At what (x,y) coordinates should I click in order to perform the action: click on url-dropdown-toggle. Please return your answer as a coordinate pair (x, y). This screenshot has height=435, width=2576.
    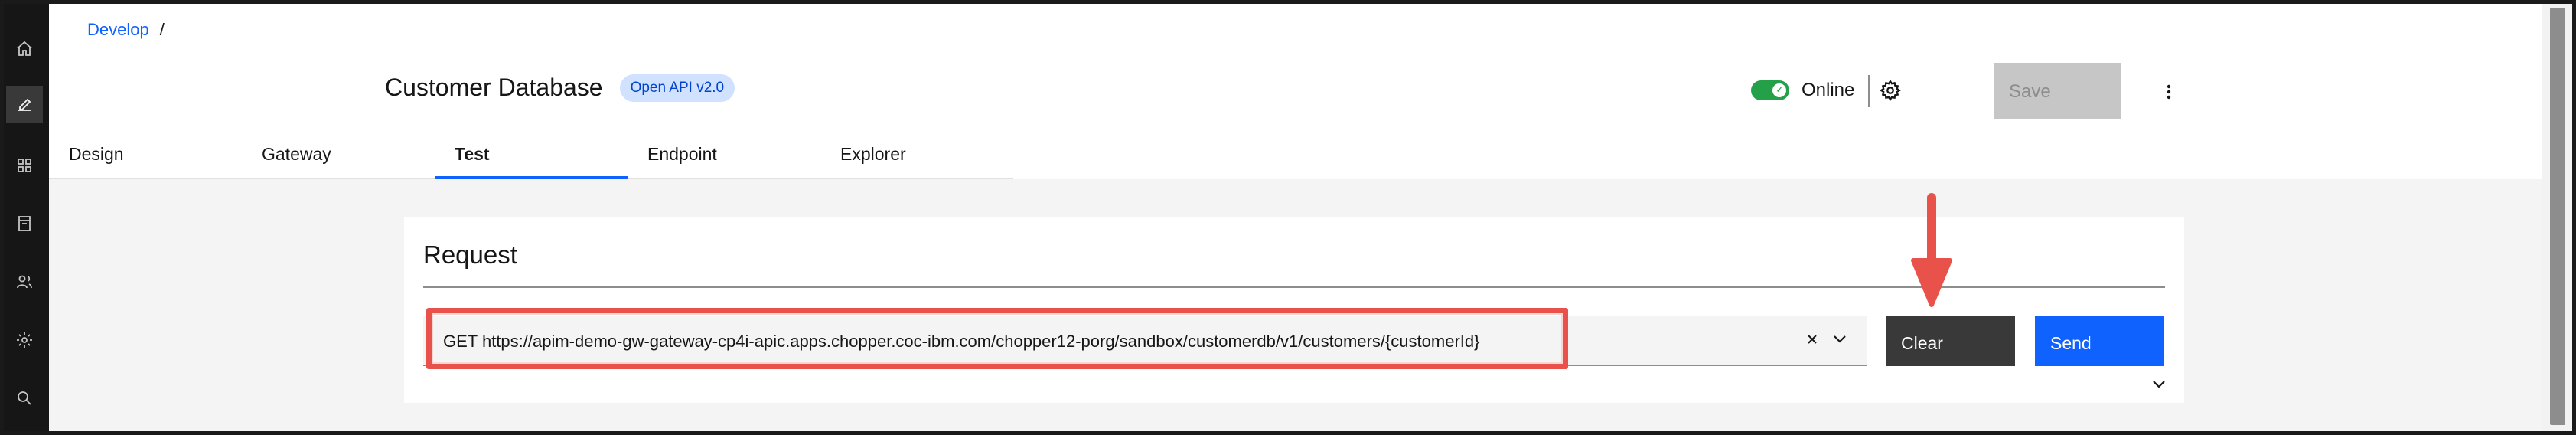
    Looking at the image, I should click on (1840, 340).